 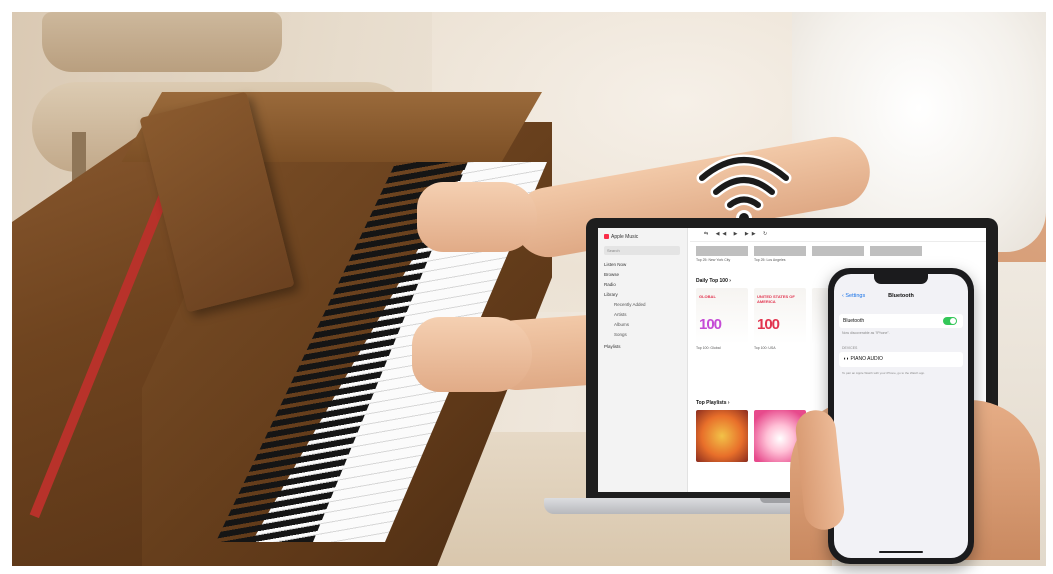 What do you see at coordinates (611, 274) in the screenshot?
I see `sidebar-item-browse: Browse` at bounding box center [611, 274].